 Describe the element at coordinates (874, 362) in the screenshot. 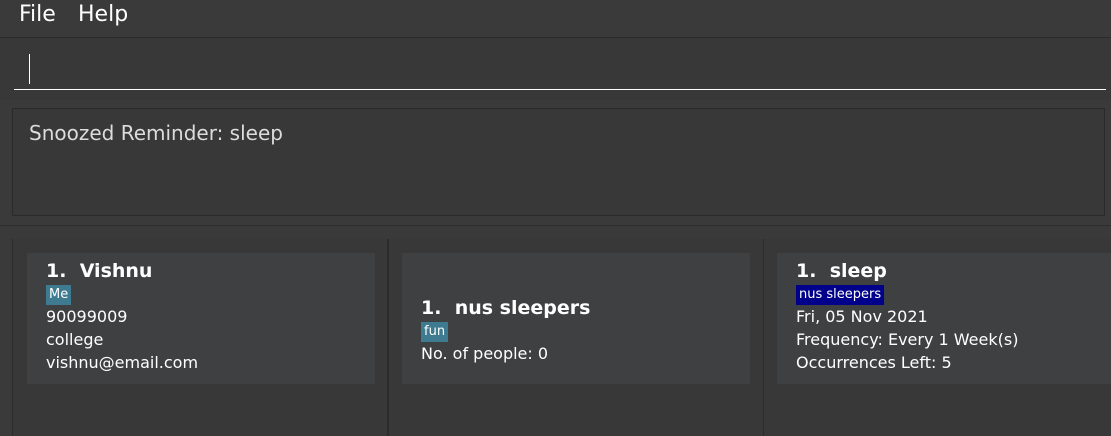

I see `reminder-occurrences: Occurrences Left: 5` at that location.